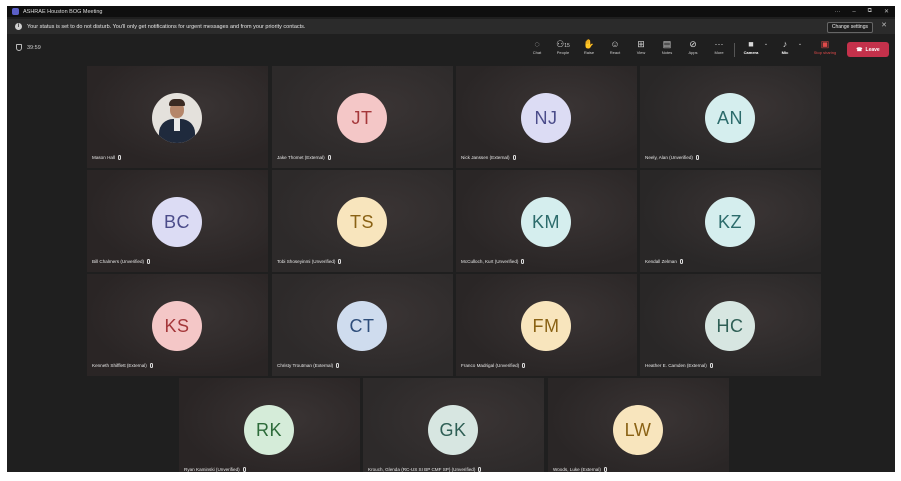 This screenshot has width=901, height=481. I want to click on participant-tile: KZ Kendall Zelman, so click(730, 221).